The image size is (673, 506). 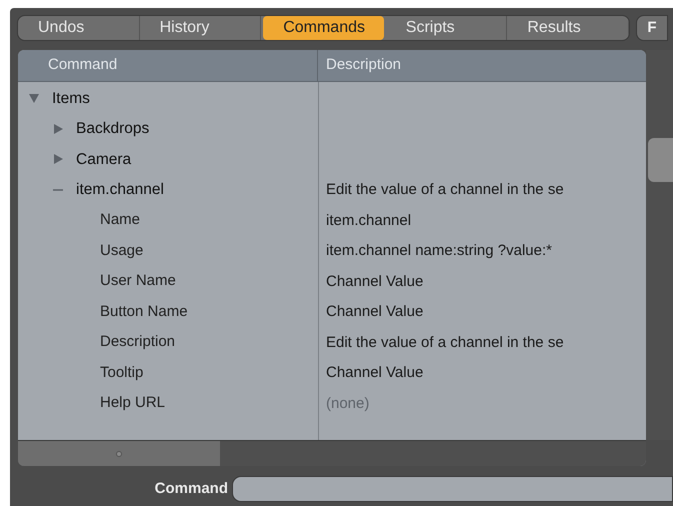 I want to click on tab: Results, so click(x=568, y=28).